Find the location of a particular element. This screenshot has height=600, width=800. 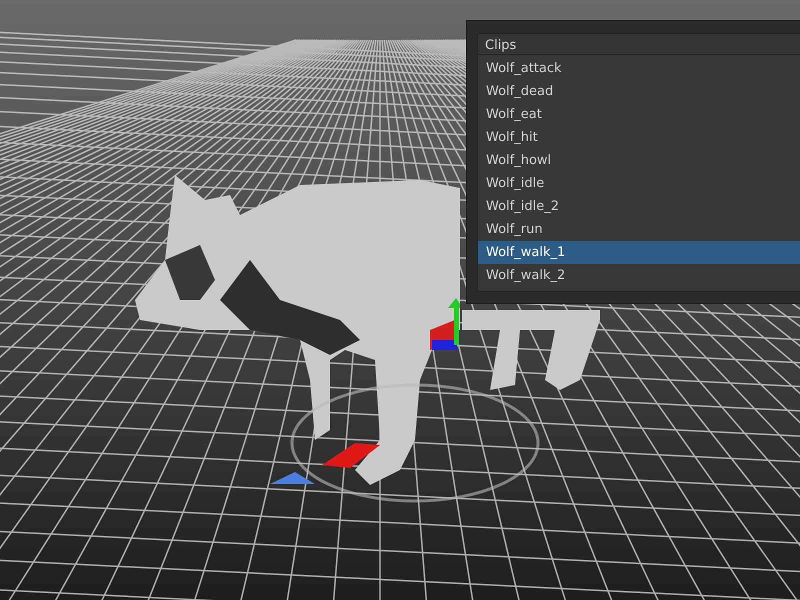

clip-item: Wolf_dead is located at coordinates (639, 91).